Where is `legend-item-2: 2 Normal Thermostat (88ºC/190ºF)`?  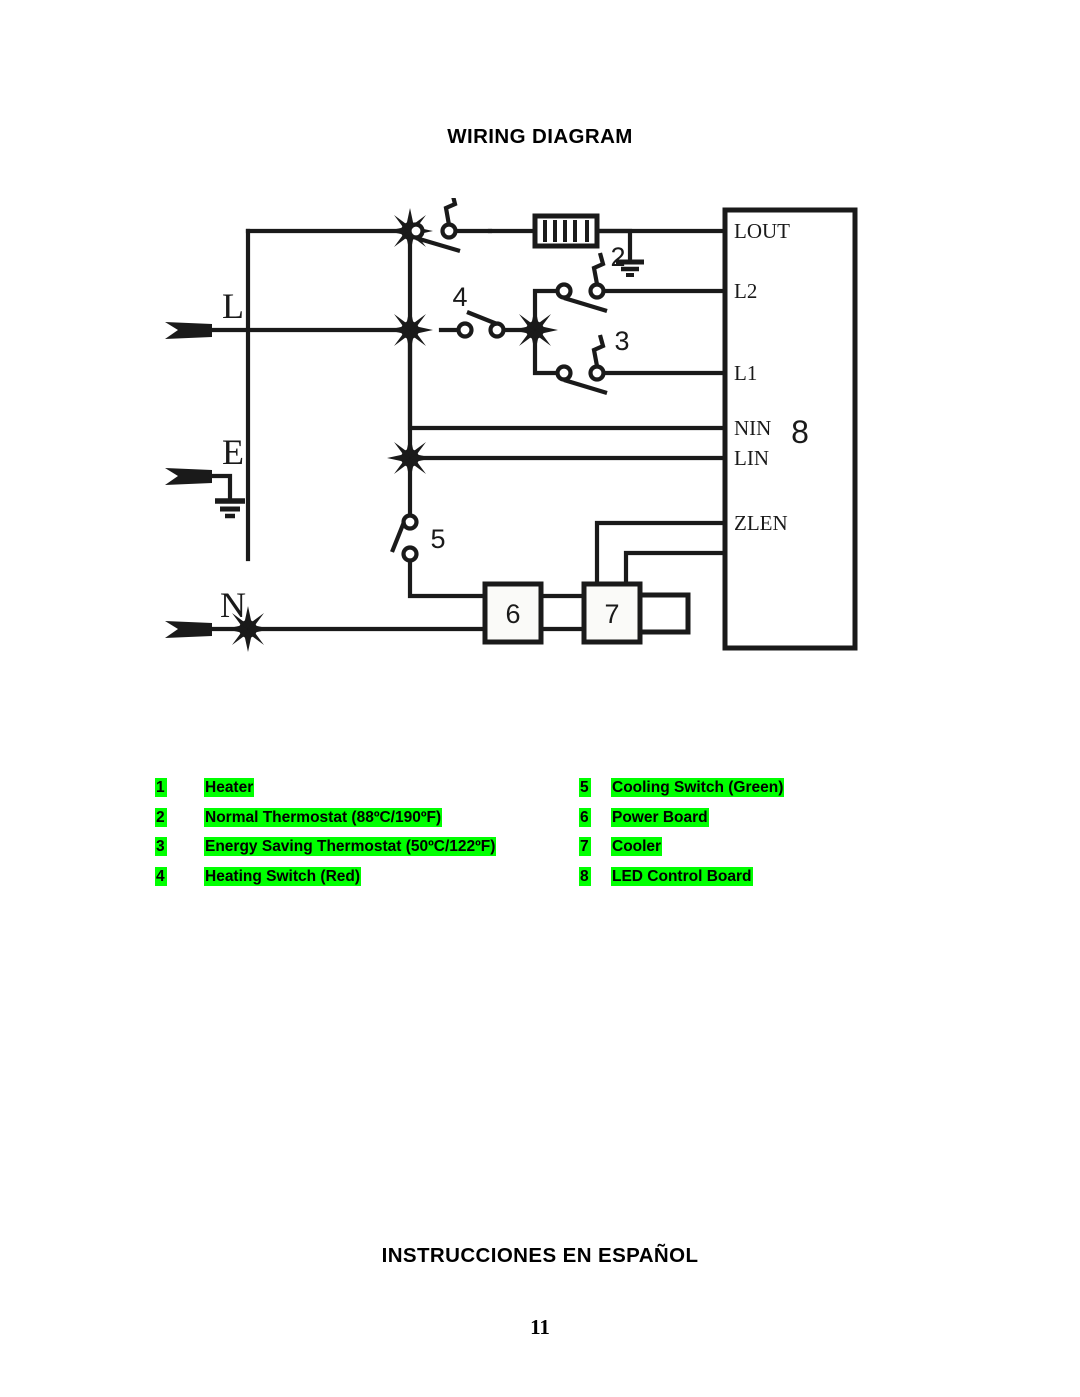 legend-item-2: 2 Normal Thermostat (88ºC/190ºF) is located at coordinates (325, 822).